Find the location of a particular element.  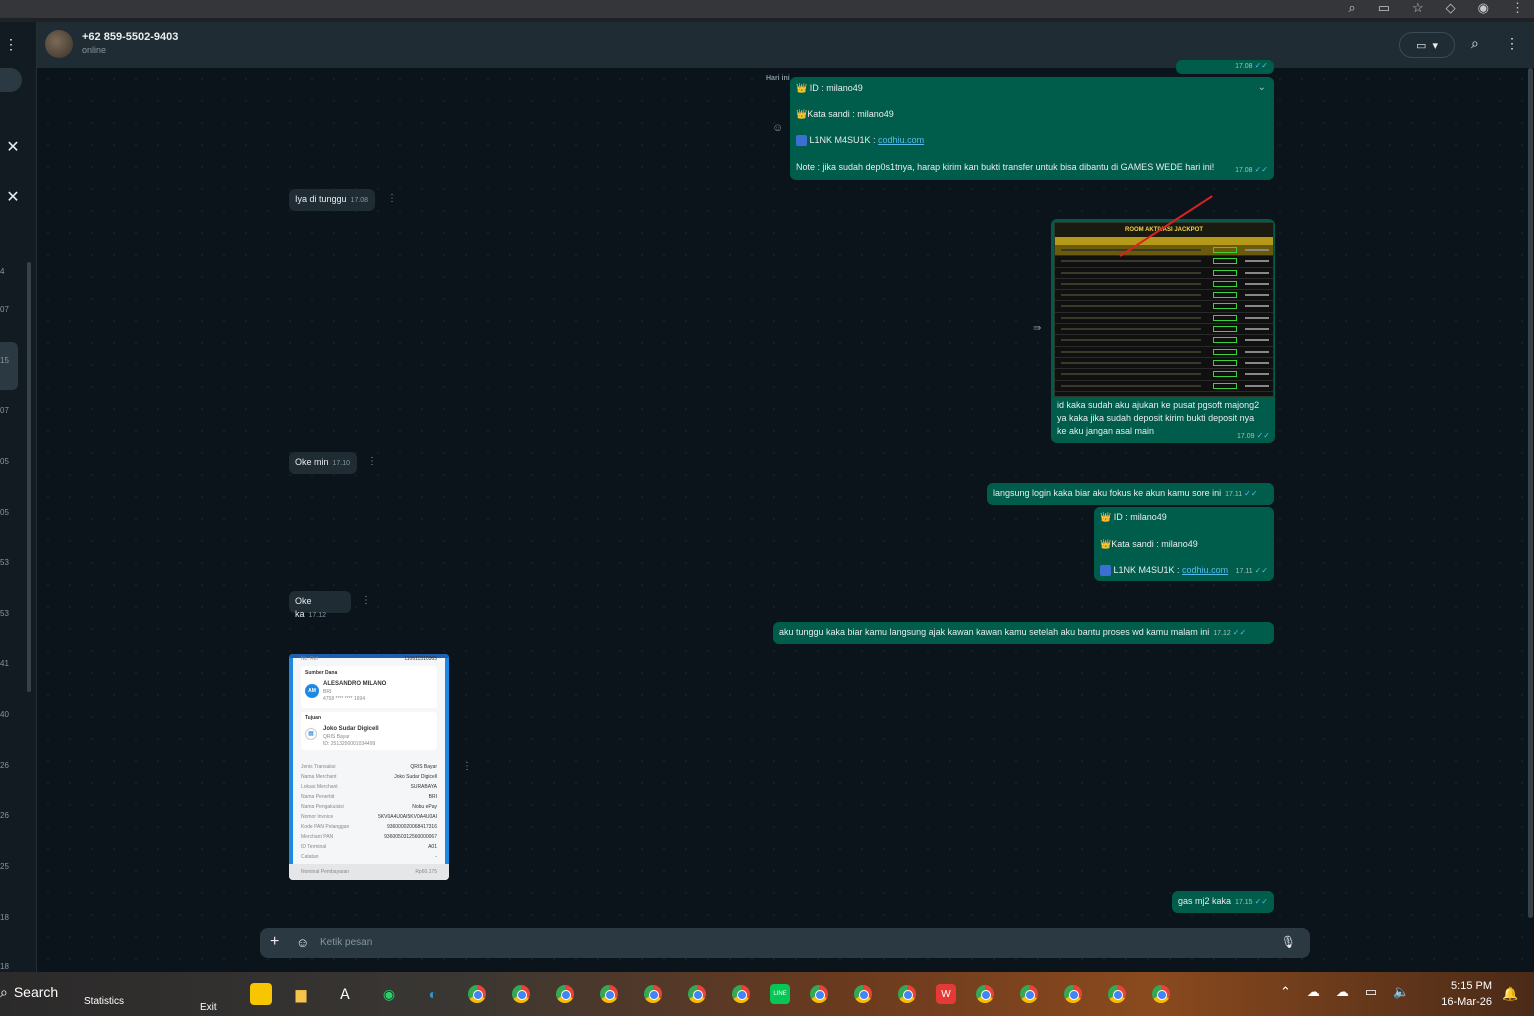

message-bubble-incoming: Oke ka 17.12 is located at coordinates (320, 605).